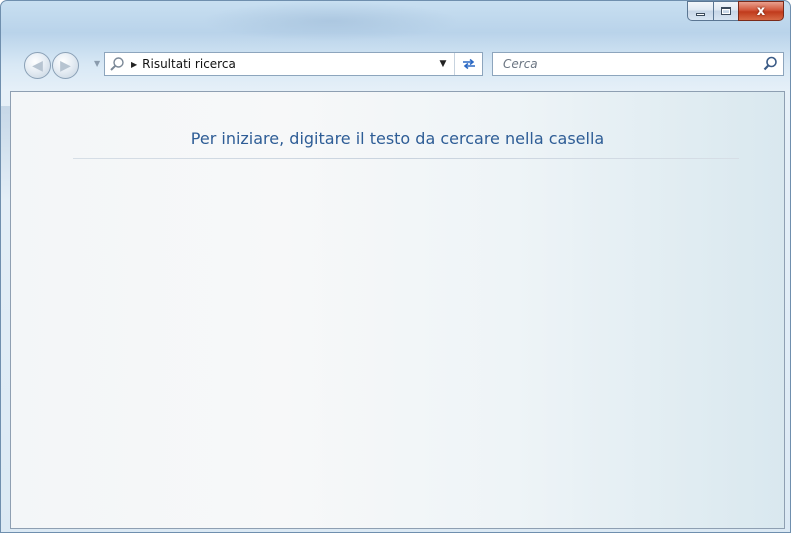  I want to click on window-edge-shade, so click(5, 153).